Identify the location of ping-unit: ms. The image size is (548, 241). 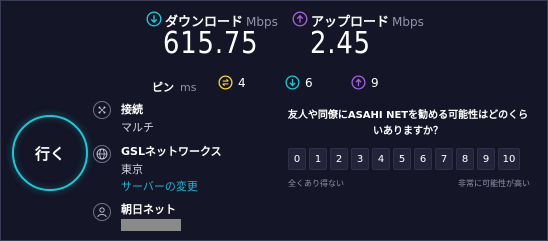
(188, 87).